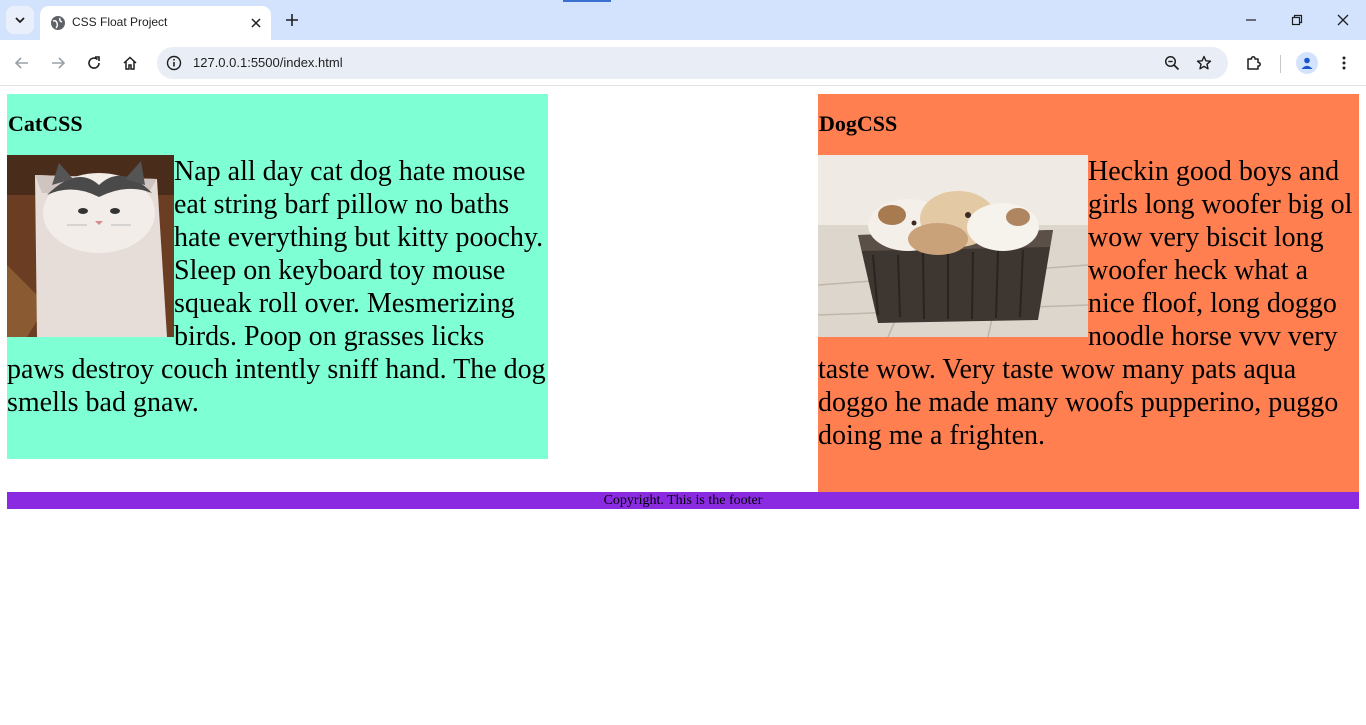  I want to click on minimize-button, so click(1251, 20).